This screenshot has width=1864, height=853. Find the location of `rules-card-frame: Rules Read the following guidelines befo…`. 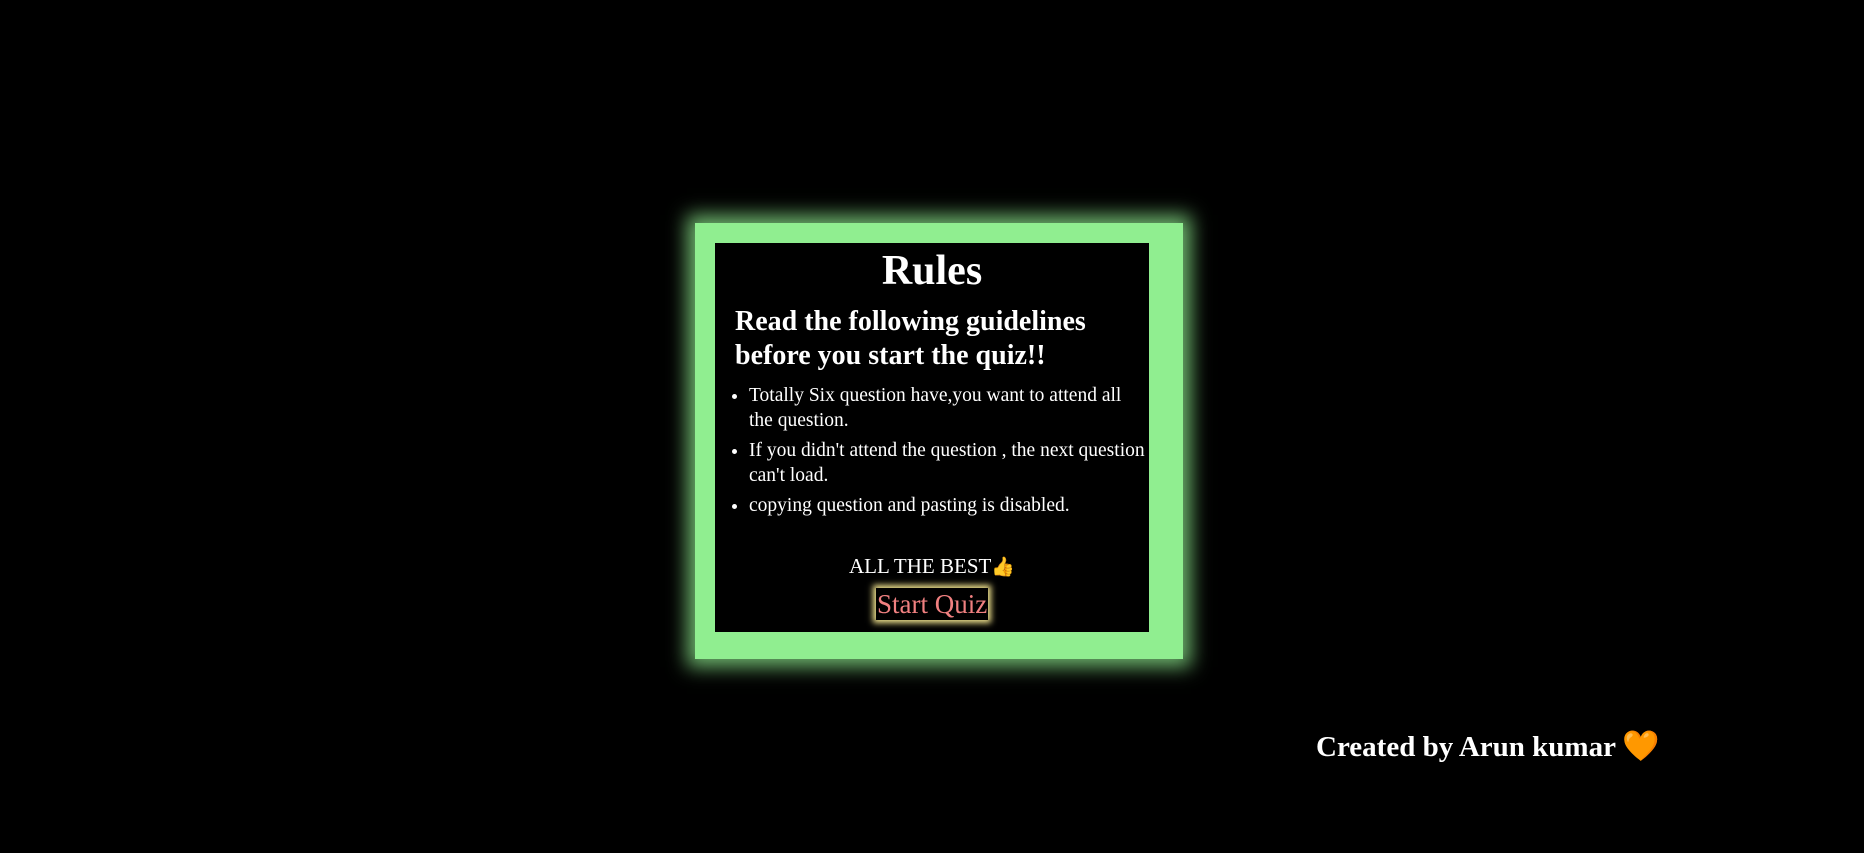

rules-card-frame: Rules Read the following guidelines befo… is located at coordinates (939, 441).